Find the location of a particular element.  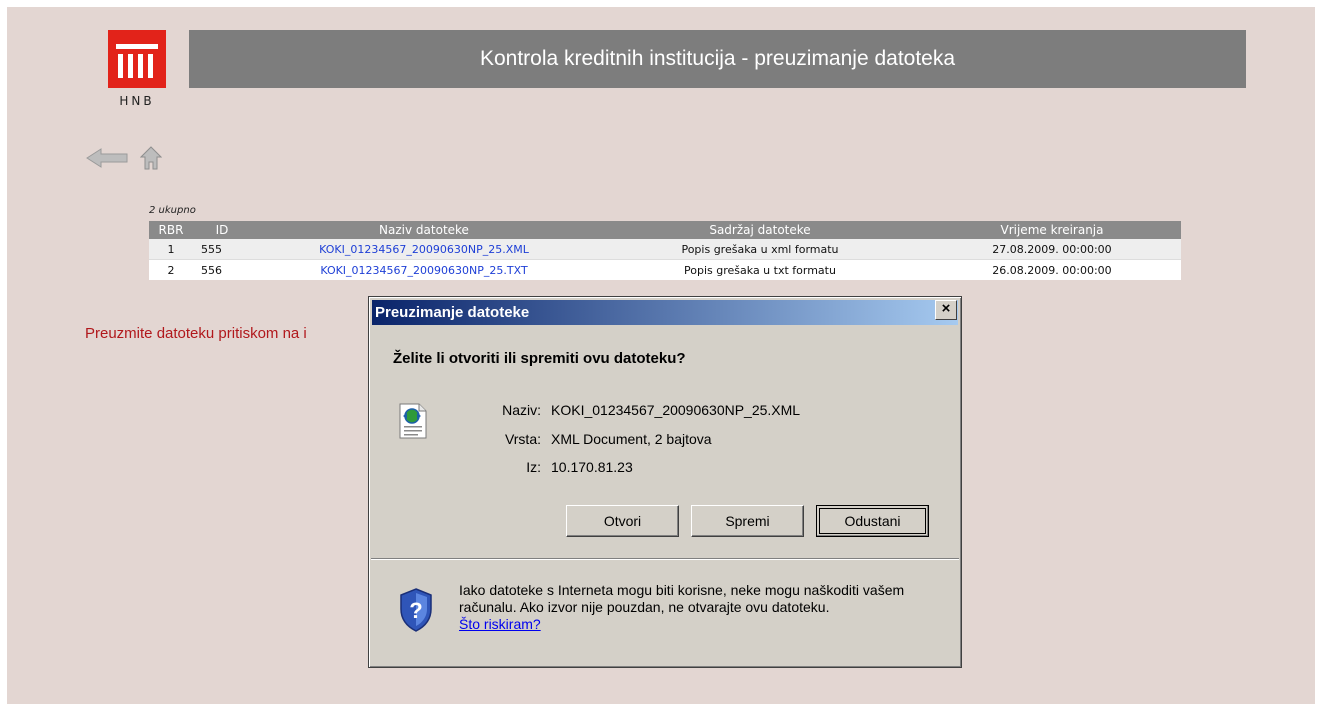

column-header-rbr: RBR is located at coordinates (171, 230).